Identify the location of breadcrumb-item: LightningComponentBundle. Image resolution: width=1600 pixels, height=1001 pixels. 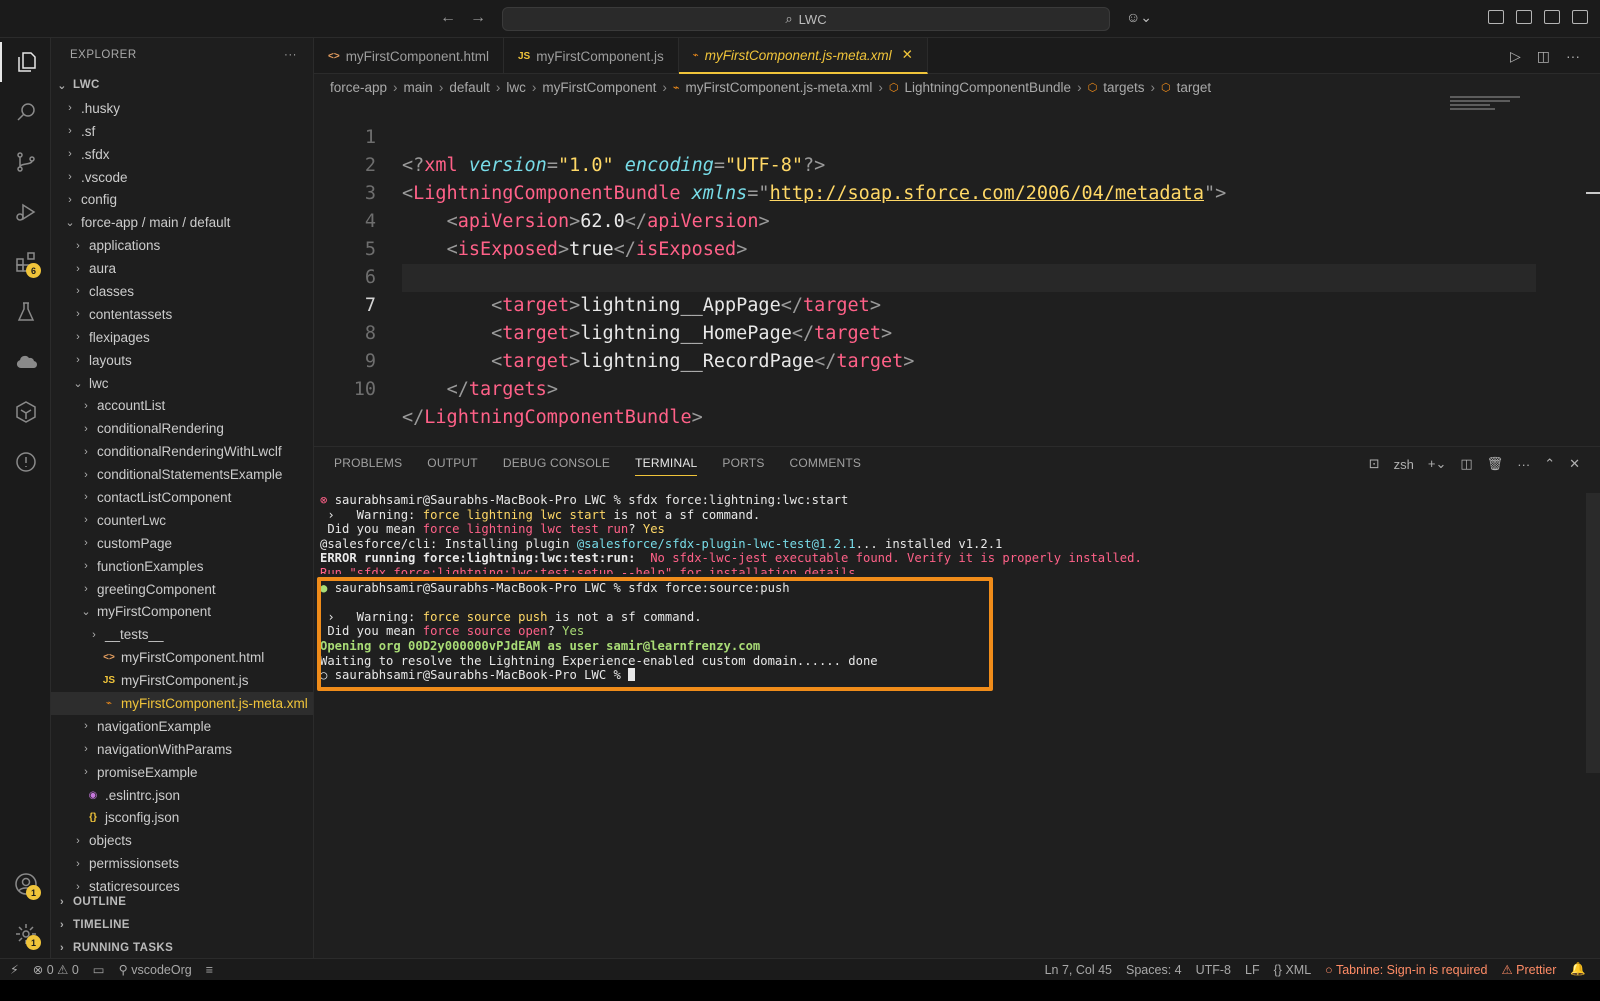
(987, 87).